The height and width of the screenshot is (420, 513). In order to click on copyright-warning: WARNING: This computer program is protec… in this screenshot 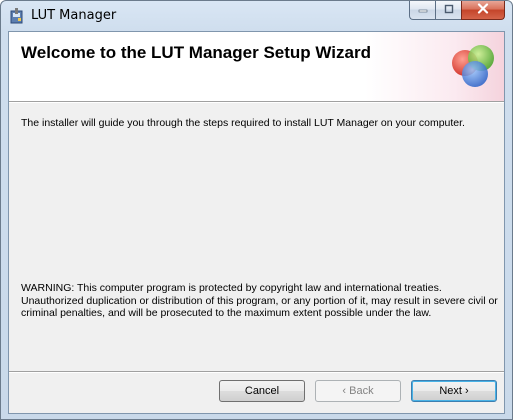, I will do `click(259, 300)`.